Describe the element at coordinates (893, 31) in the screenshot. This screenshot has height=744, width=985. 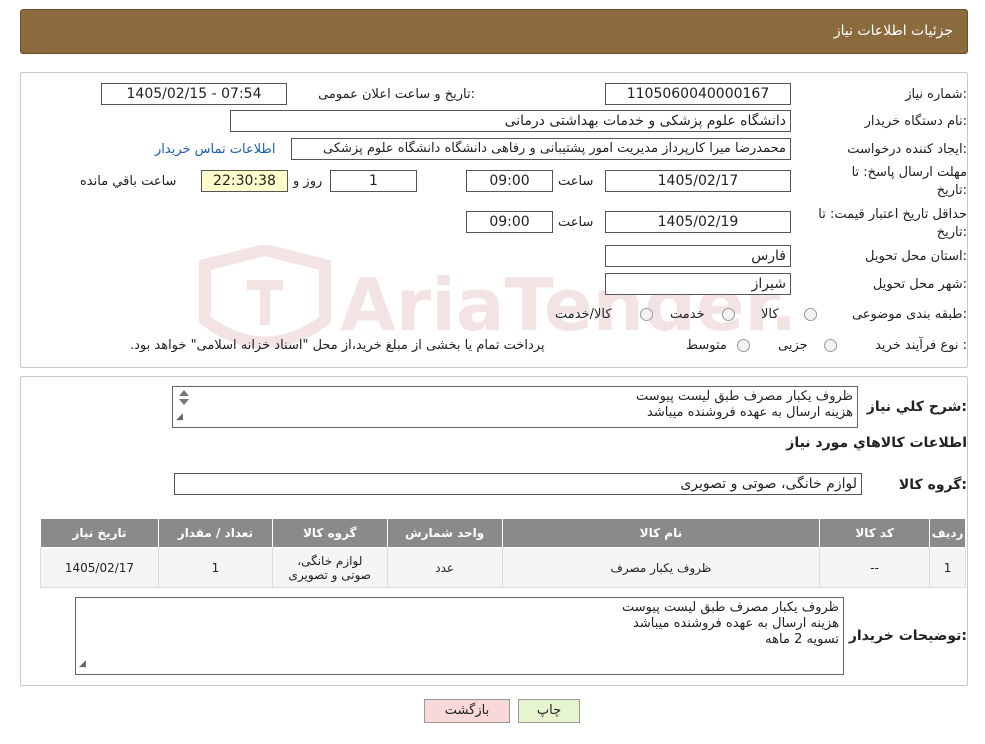
I see `page-title: جزئیات اطلاعات نیاز` at that location.